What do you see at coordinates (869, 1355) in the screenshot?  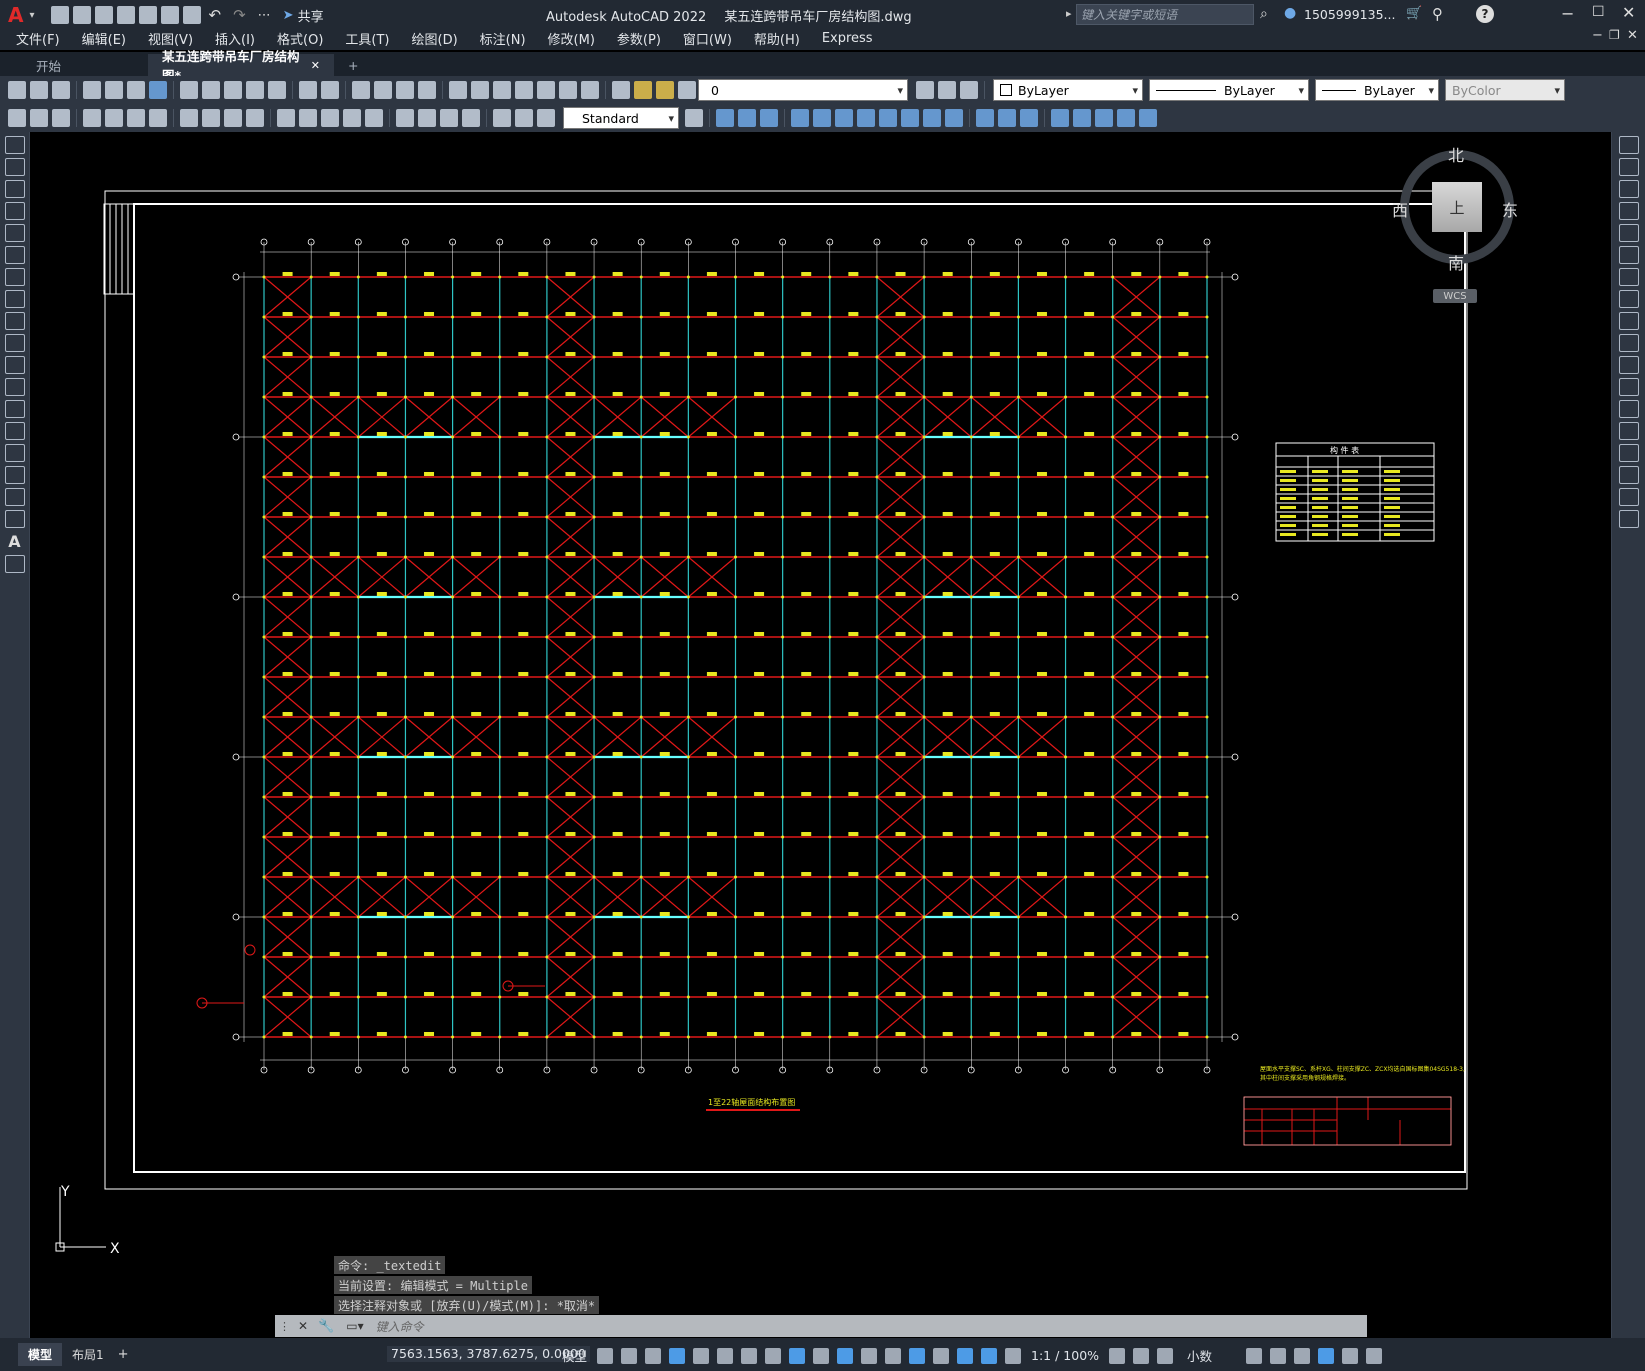 I see `selection-cycling-icon` at bounding box center [869, 1355].